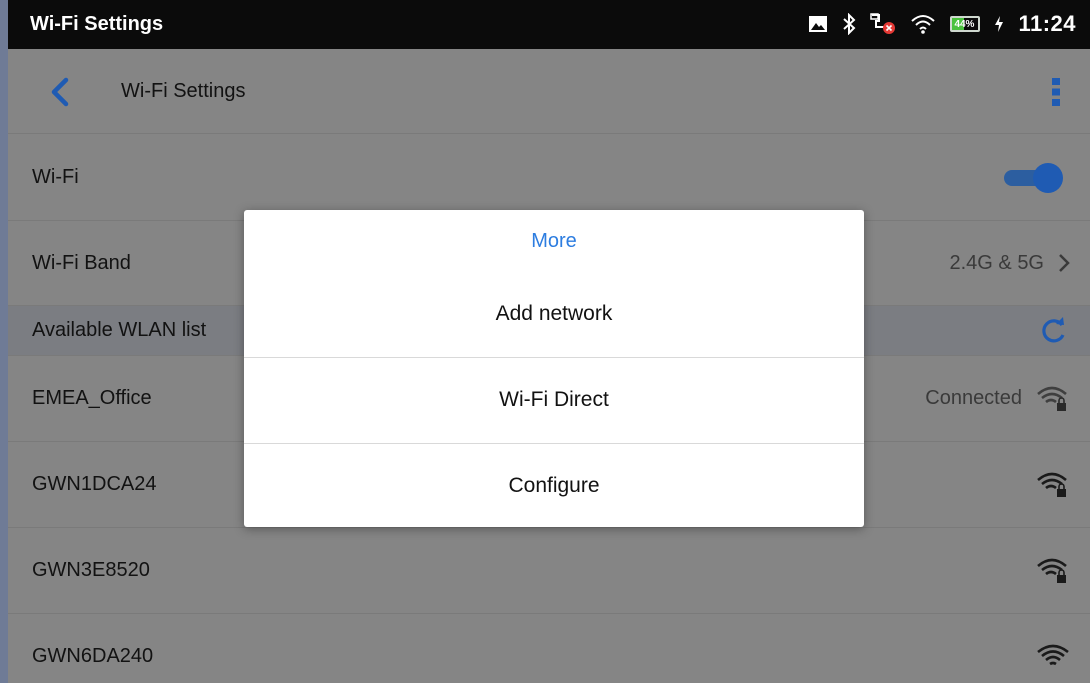  What do you see at coordinates (818, 24) in the screenshot?
I see `image-icon` at bounding box center [818, 24].